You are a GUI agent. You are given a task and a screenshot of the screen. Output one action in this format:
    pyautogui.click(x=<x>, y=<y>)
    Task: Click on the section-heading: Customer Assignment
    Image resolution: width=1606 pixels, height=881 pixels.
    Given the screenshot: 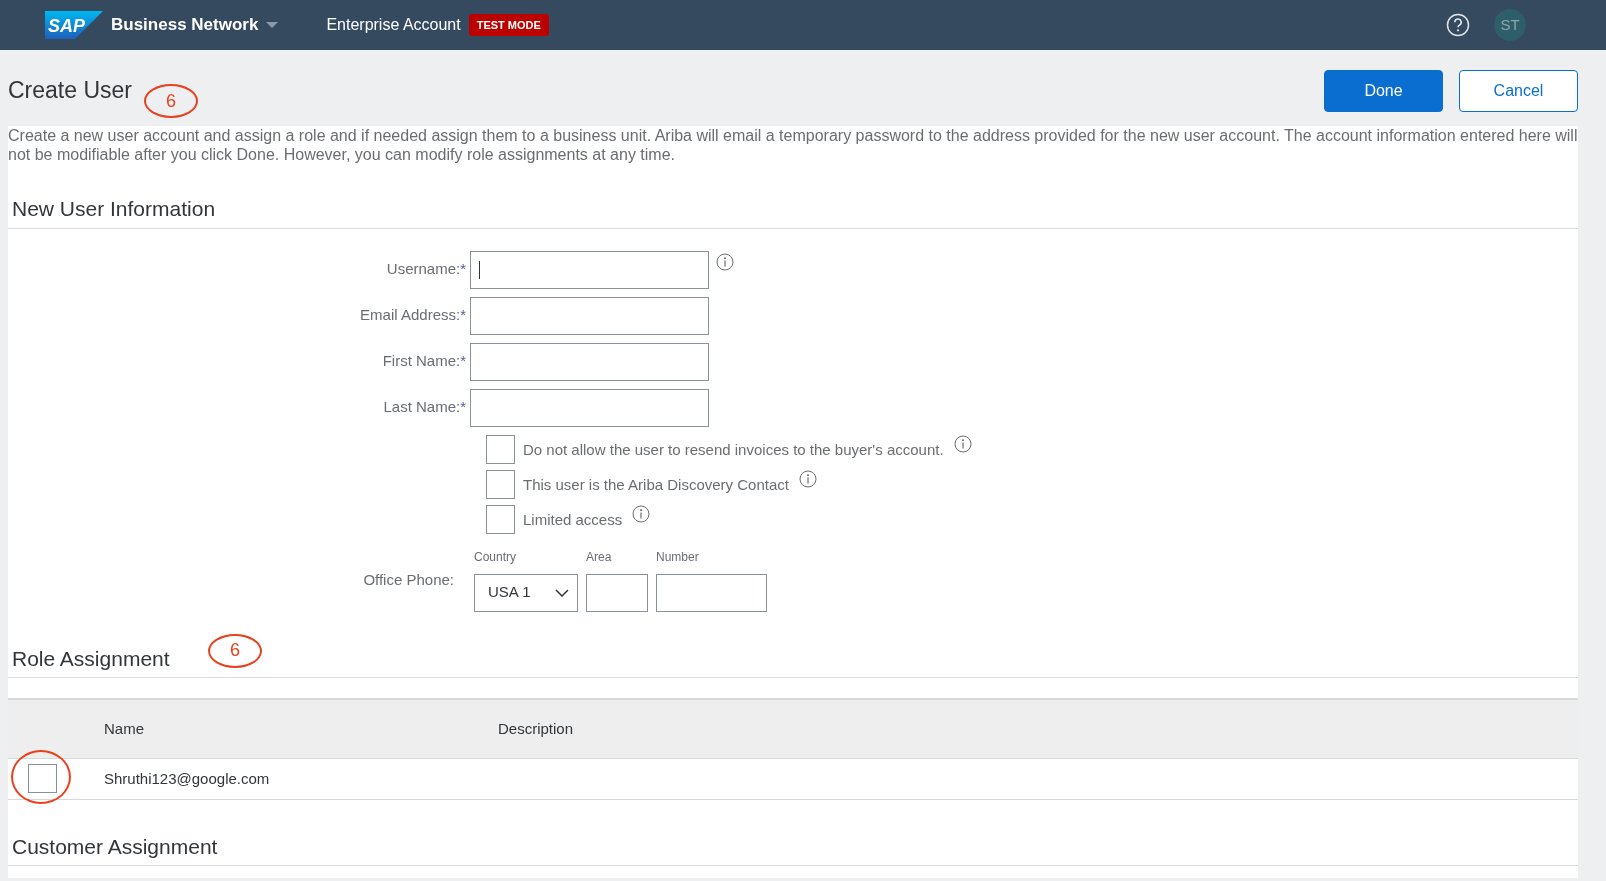 What is the action you would take?
    pyautogui.click(x=793, y=845)
    